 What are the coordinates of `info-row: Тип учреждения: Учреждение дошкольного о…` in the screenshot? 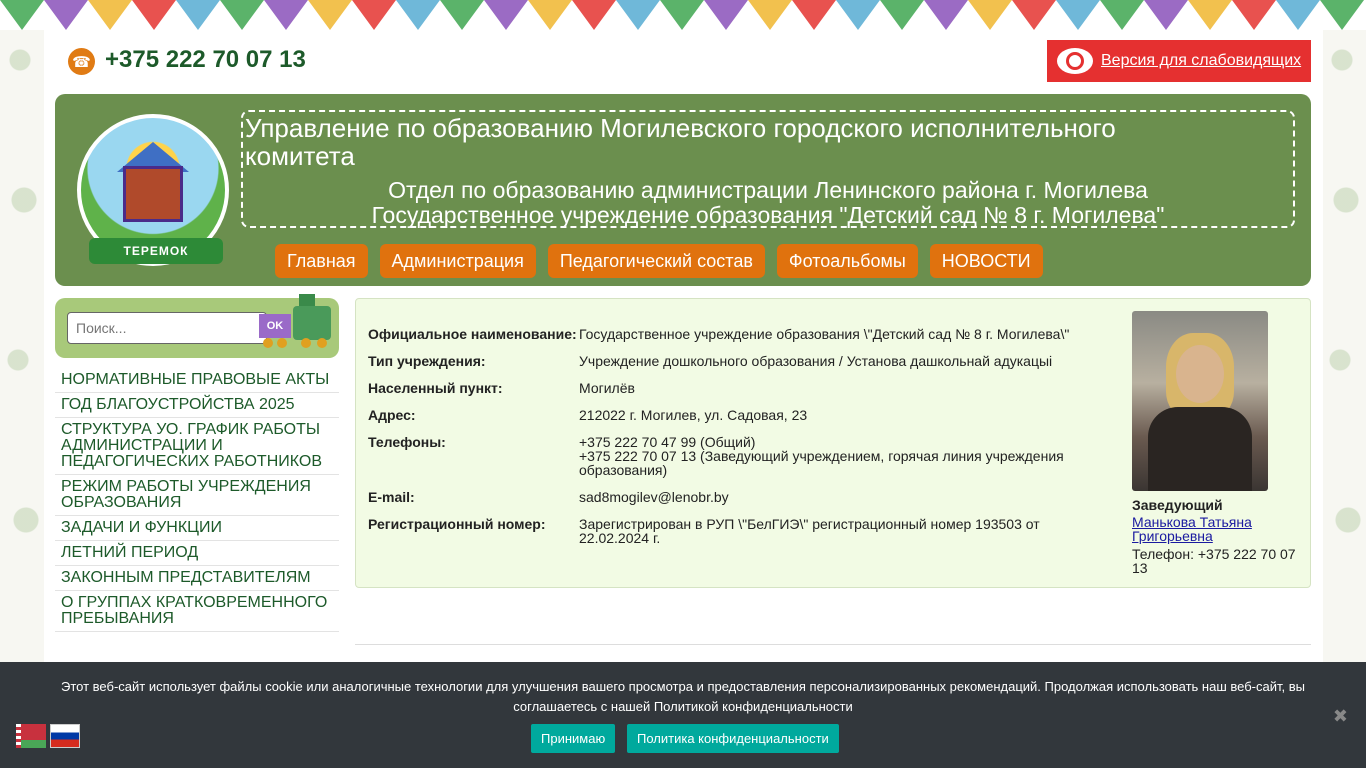 It's located at (728, 361).